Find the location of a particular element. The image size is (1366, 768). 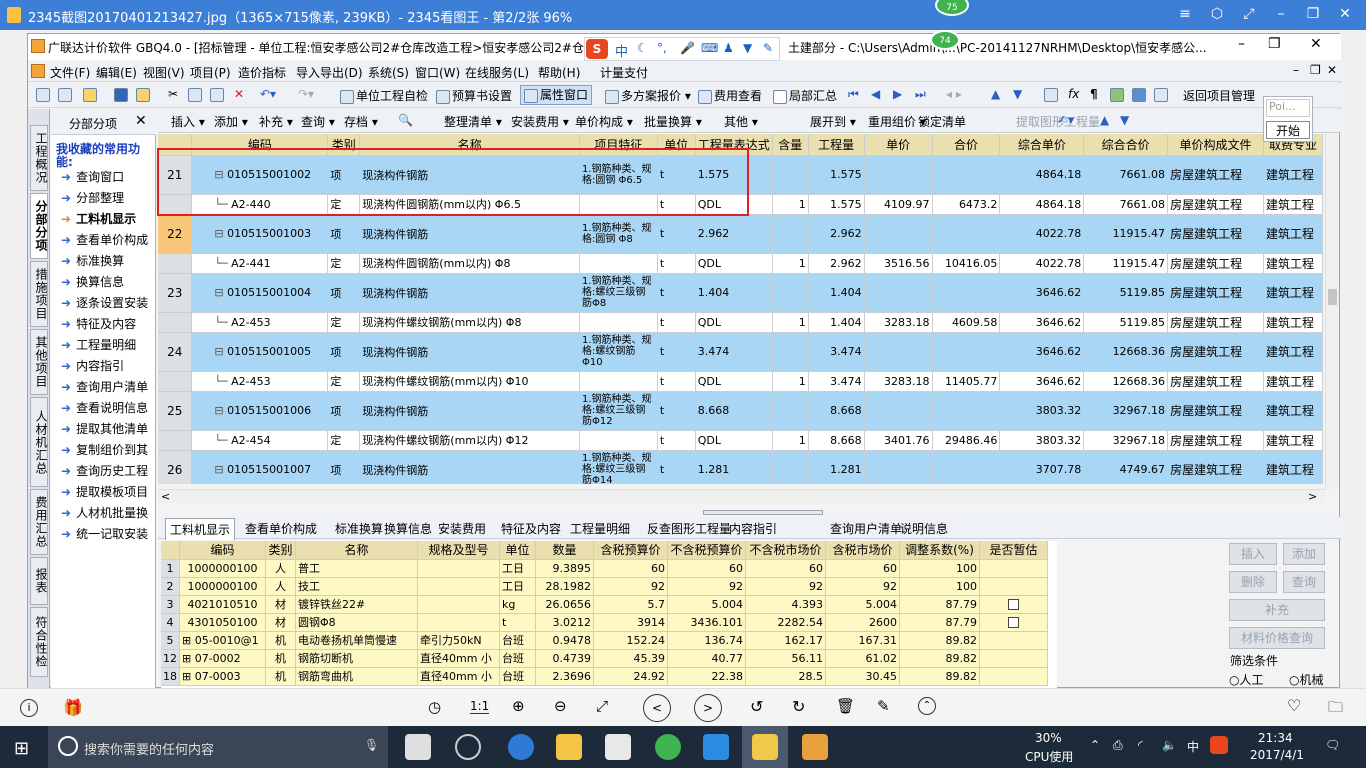

cell-d: 5.004 is located at coordinates (862, 604).